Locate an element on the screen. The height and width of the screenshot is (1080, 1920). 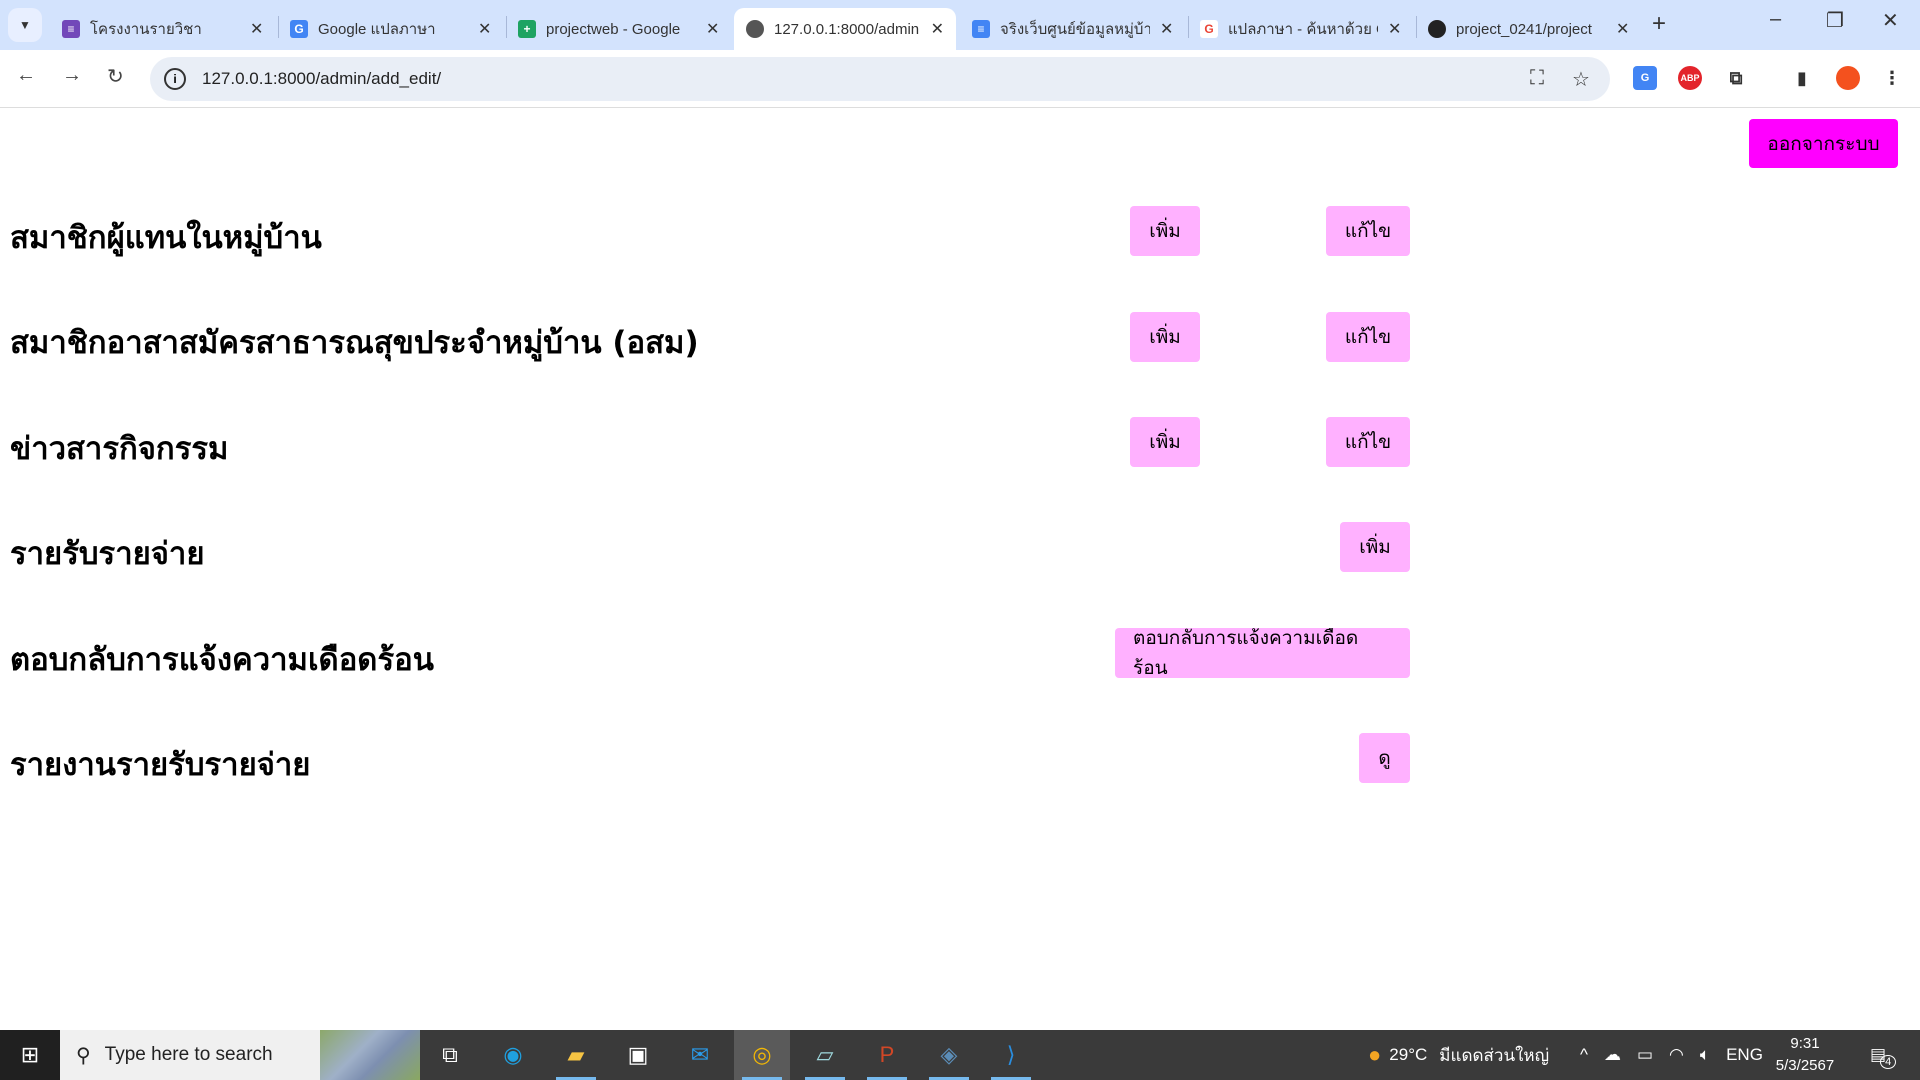
tab-label: projectweb - Google is located at coordinates (613, 29).